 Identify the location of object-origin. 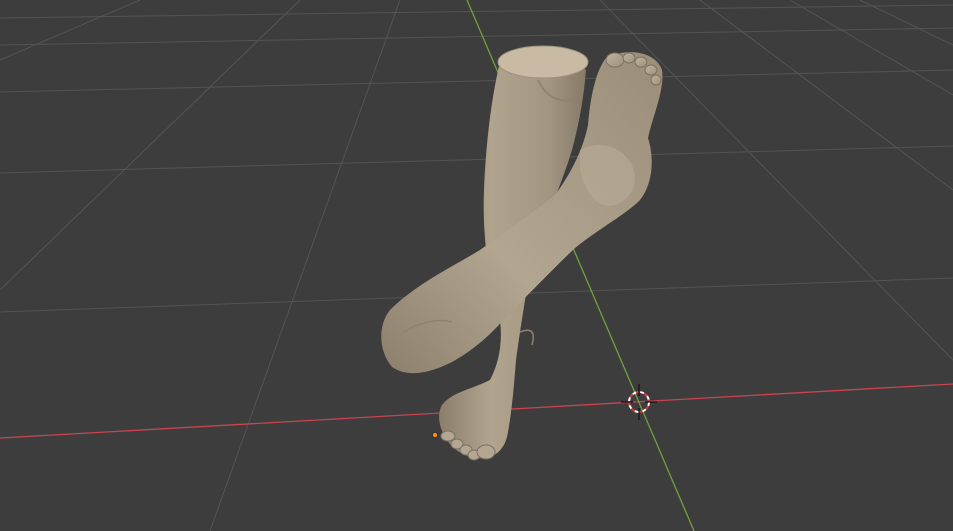
(434, 434).